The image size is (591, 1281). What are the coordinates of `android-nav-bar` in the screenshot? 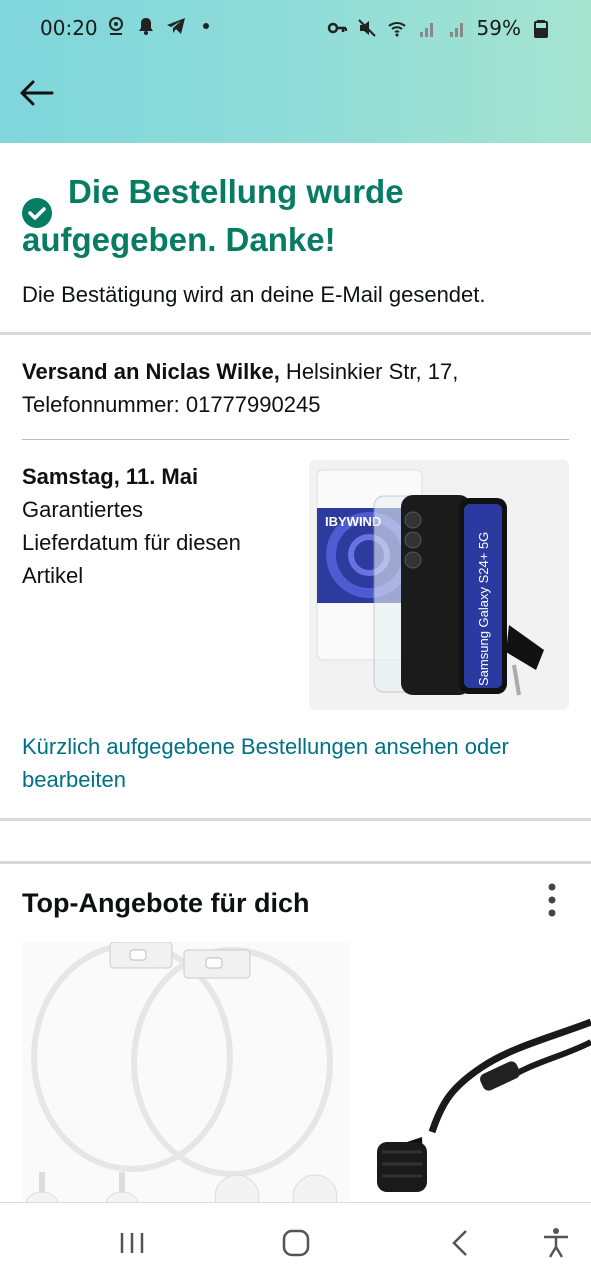 It's located at (295, 1241).